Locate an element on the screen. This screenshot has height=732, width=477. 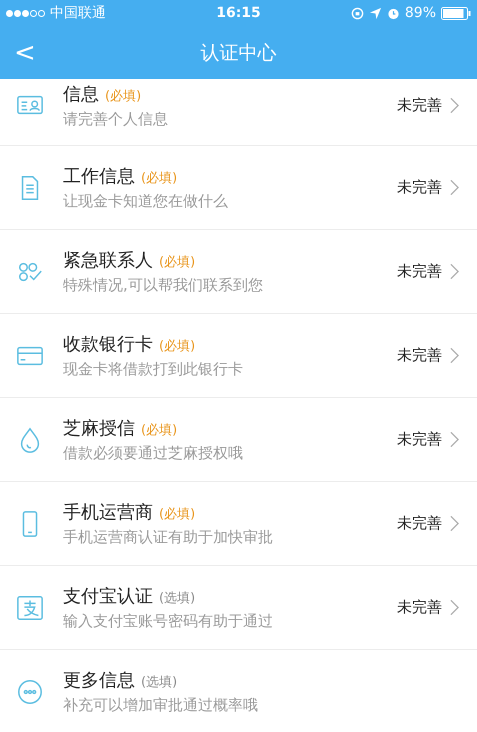
verification-item: 更多信息 (选填) 补充可以增加审批通过概率哦 is located at coordinates (238, 691).